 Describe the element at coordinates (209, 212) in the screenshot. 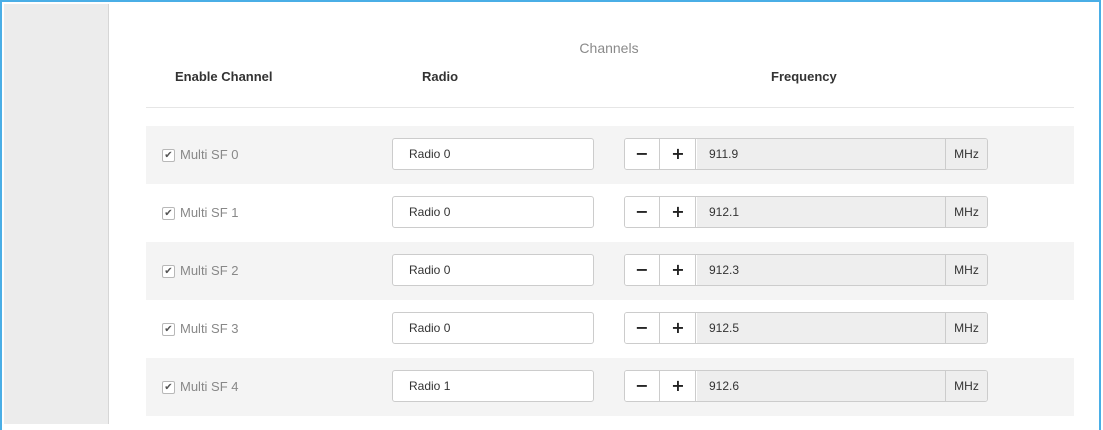

I see `channel-label: Multi SF 1` at that location.